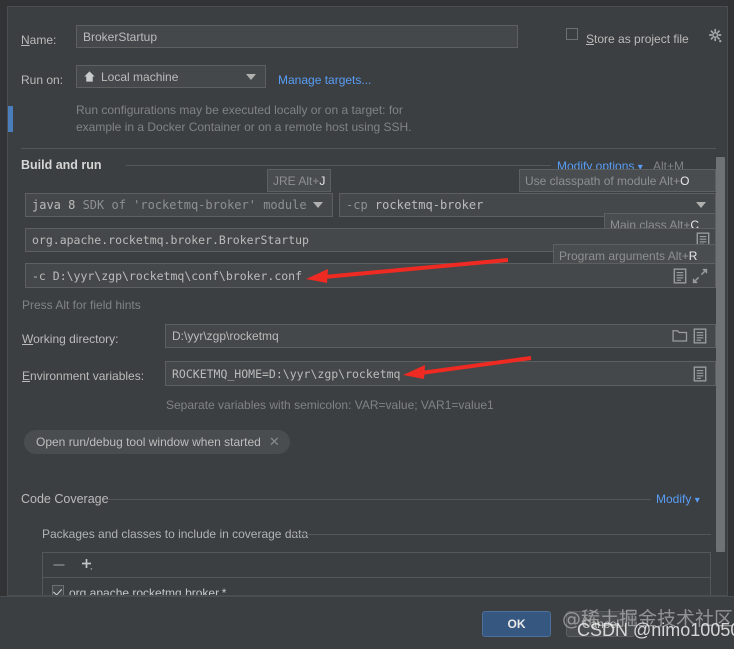  I want to click on vertical-scrollbar-thumb, so click(720, 354).